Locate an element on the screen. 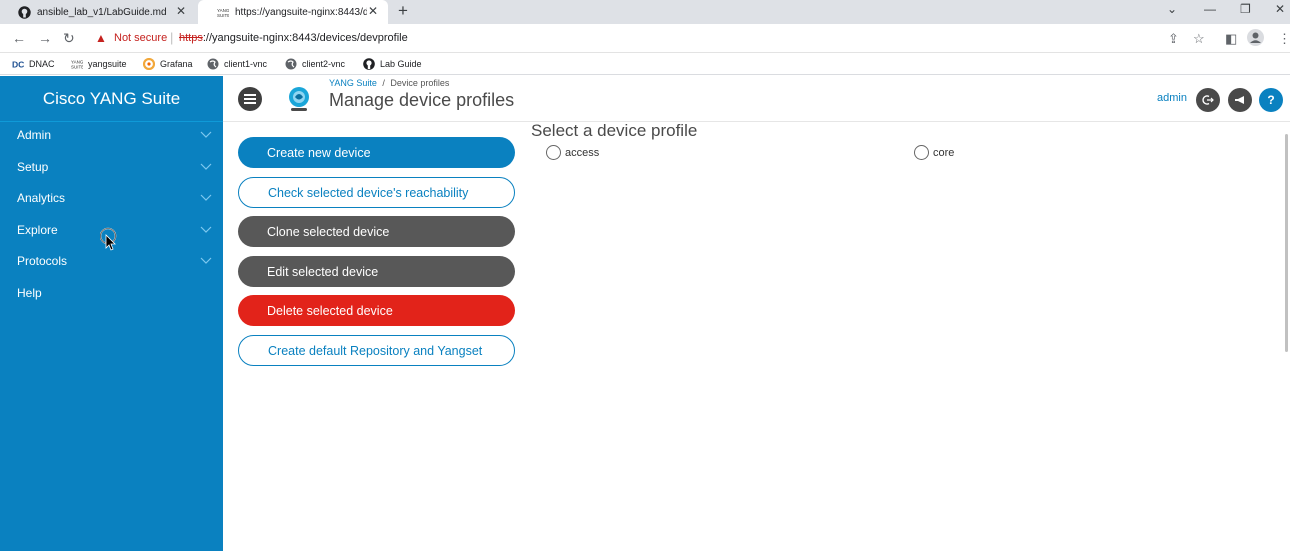 This screenshot has height=551, width=1290. url-scheme: https is located at coordinates (191, 38).